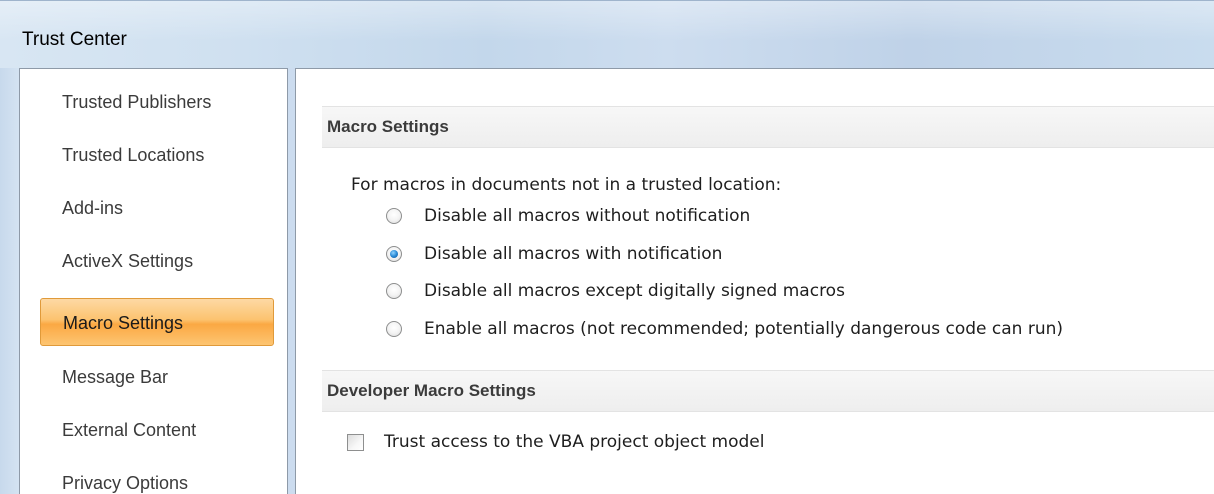 The height and width of the screenshot is (494, 1214). What do you see at coordinates (157, 377) in the screenshot?
I see `sidebar-item-message-bar: Message Bar` at bounding box center [157, 377].